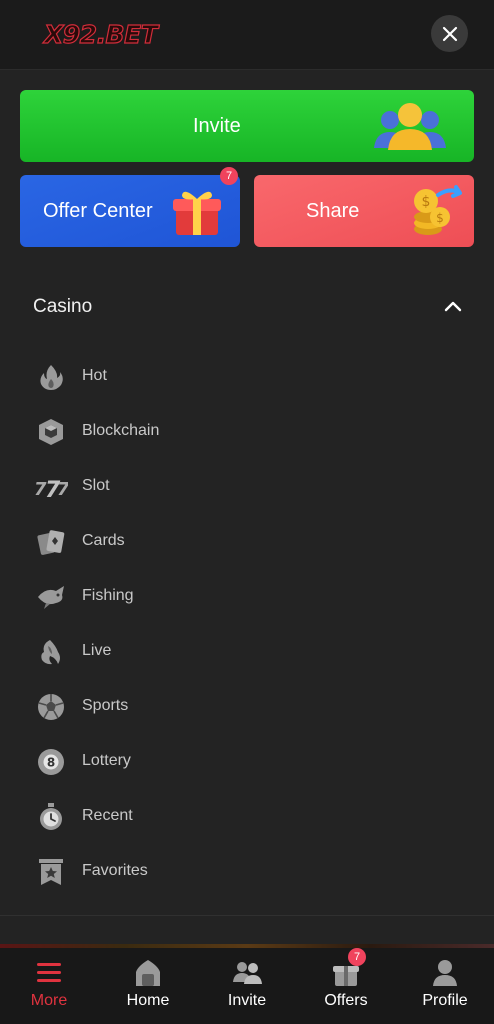 This screenshot has width=494, height=1024. Describe the element at coordinates (247, 915) in the screenshot. I see `section-divider` at that location.